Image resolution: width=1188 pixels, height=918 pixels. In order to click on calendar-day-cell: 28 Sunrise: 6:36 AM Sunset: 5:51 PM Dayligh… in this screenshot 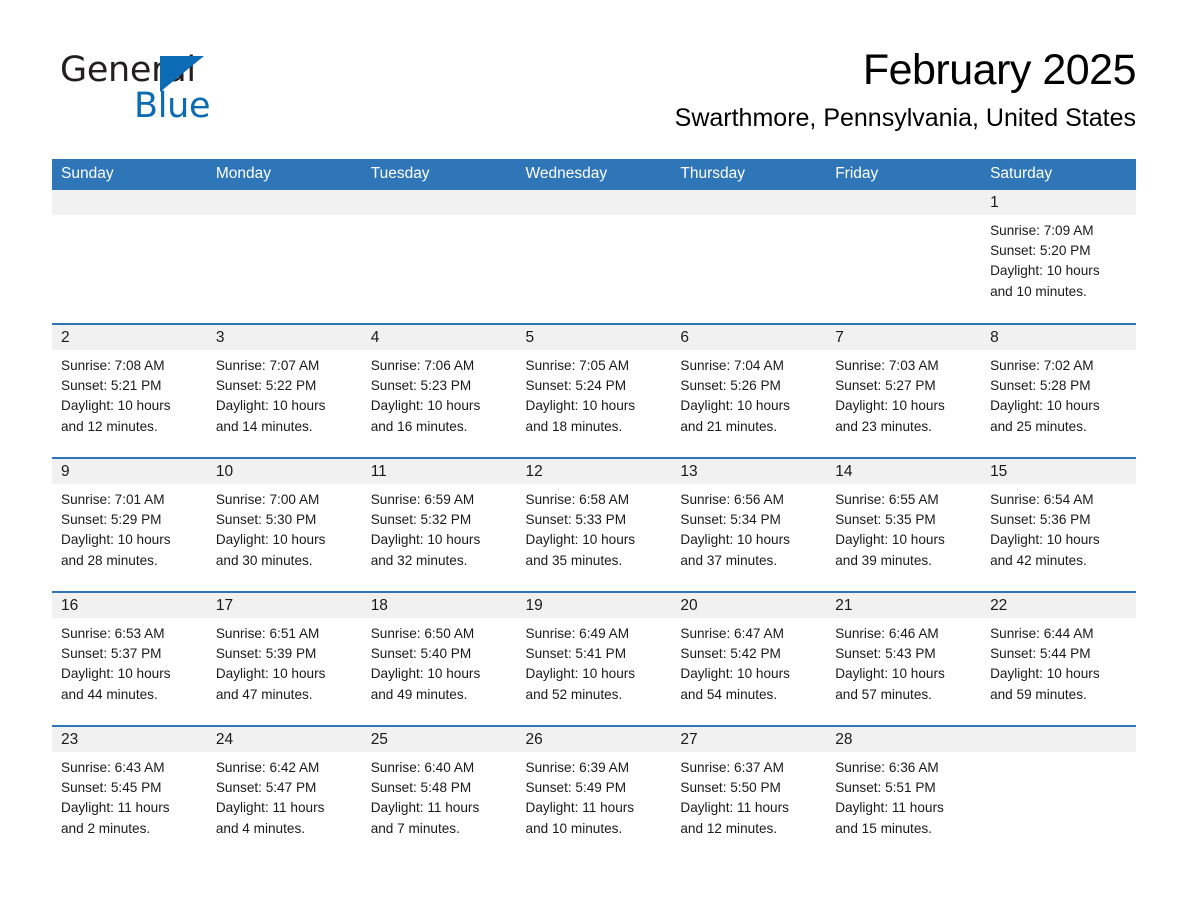, I will do `click(904, 792)`.